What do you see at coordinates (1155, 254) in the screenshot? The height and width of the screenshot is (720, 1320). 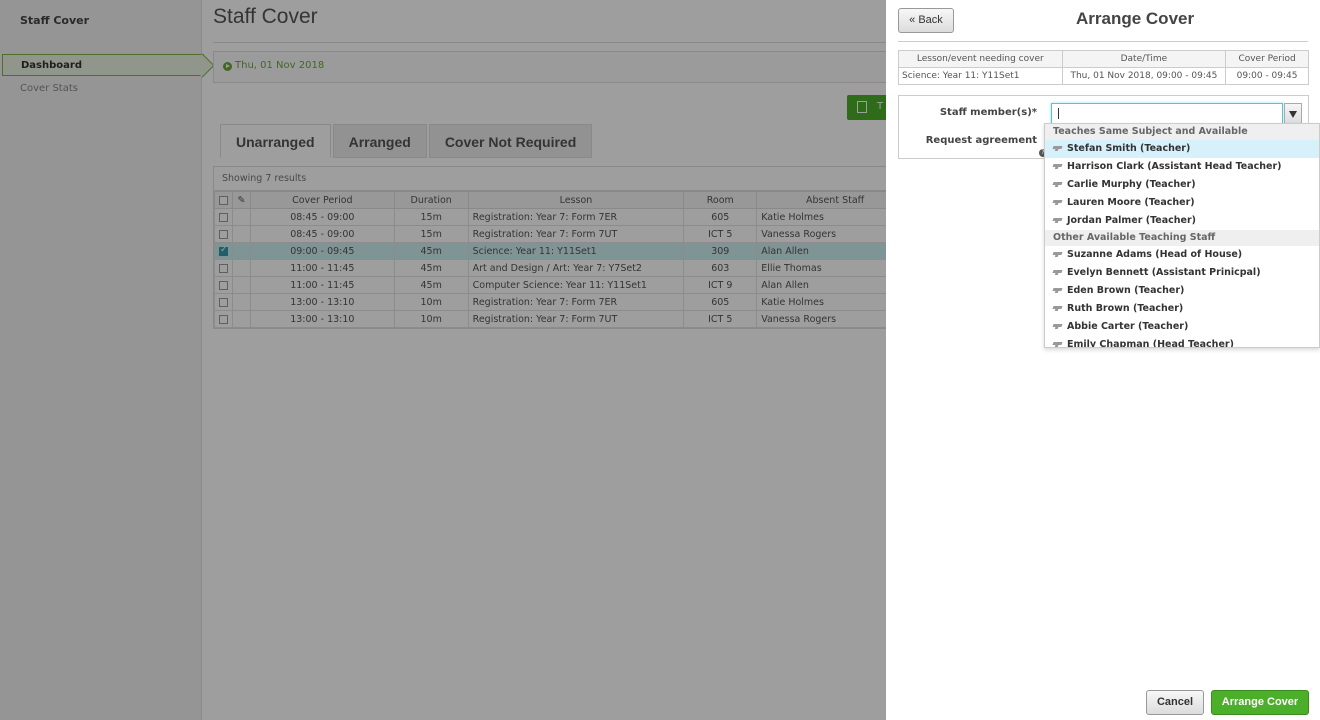 I see `option-label: Suzanne Adams (Head of House)` at bounding box center [1155, 254].